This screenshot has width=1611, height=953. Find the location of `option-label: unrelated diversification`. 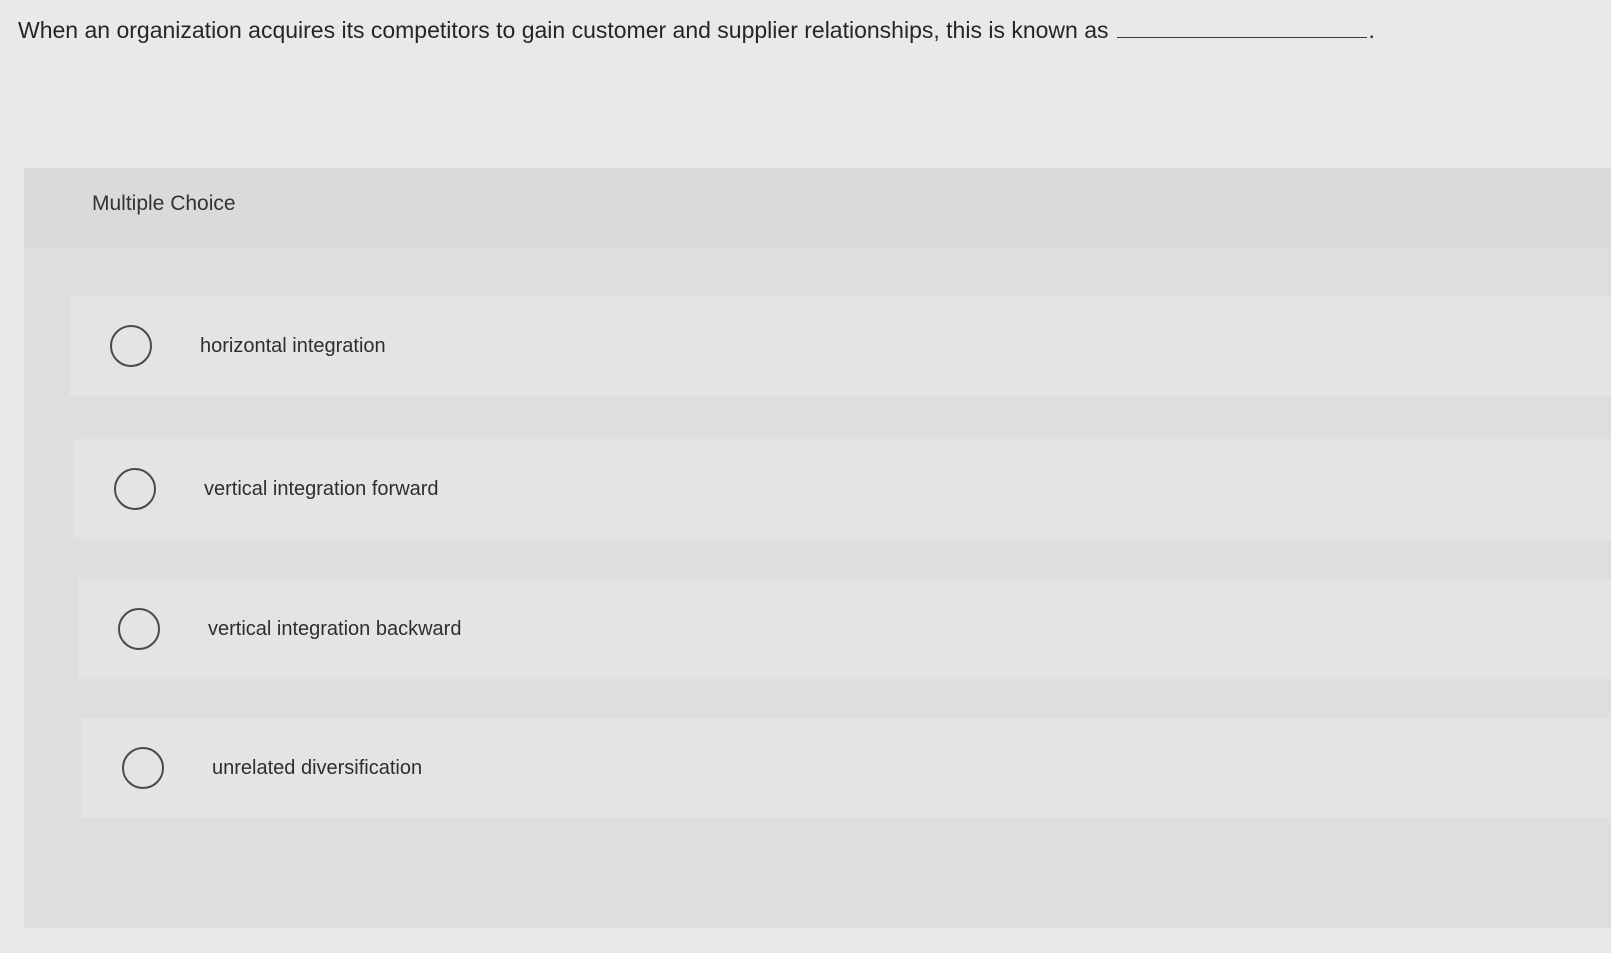

option-label: unrelated diversification is located at coordinates (317, 768).